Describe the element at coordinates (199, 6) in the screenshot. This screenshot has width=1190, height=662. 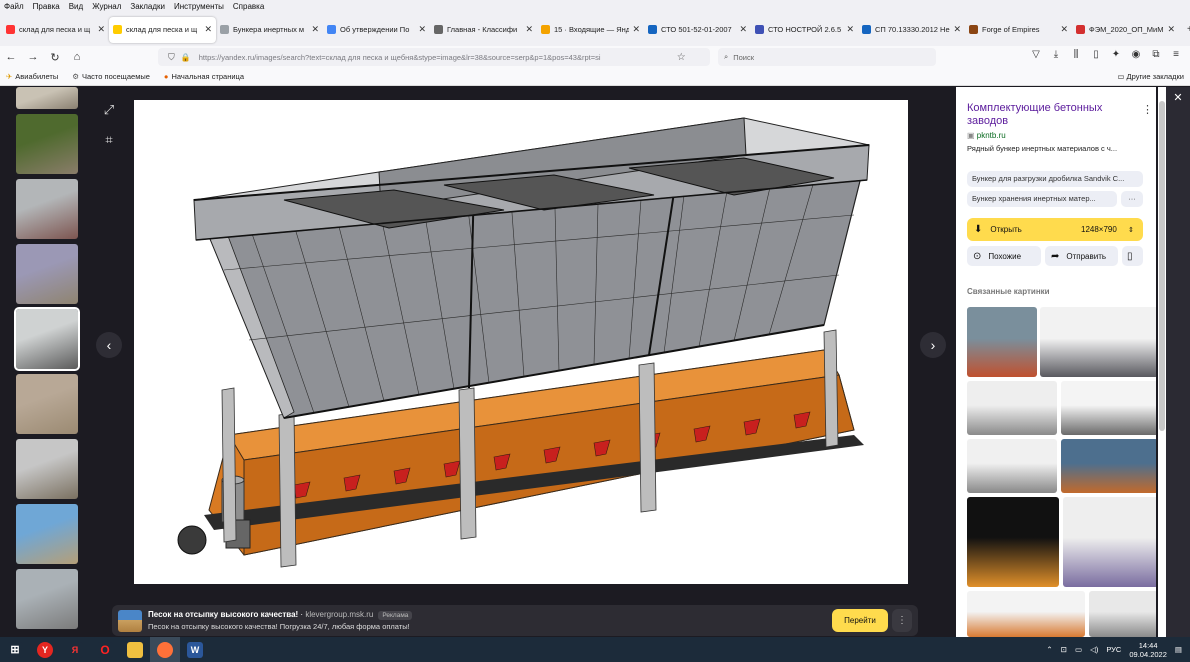
I see `menu-item: Инструменты` at that location.